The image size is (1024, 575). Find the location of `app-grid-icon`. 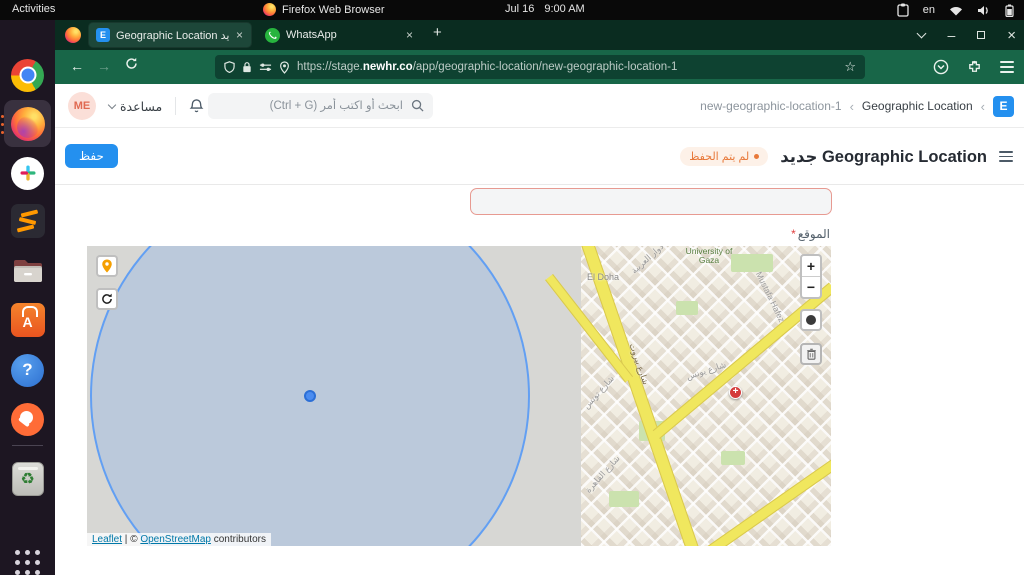

app-grid-icon is located at coordinates (27, 562).